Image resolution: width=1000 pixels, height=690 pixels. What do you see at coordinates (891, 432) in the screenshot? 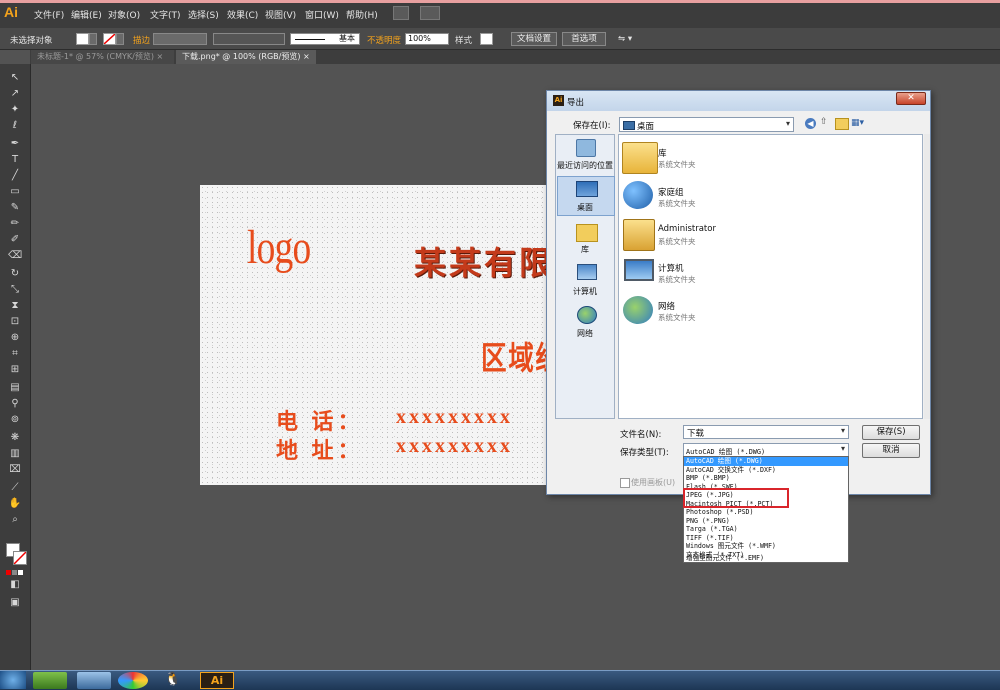
I see `save-button: 保存(S)` at bounding box center [891, 432].